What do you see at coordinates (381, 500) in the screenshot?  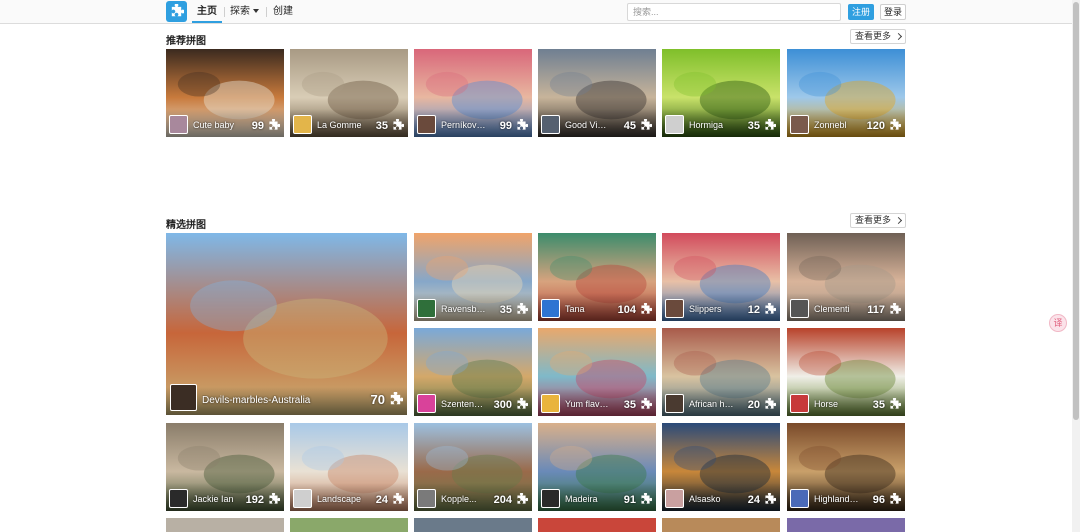 I see `piece-count: 24` at bounding box center [381, 500].